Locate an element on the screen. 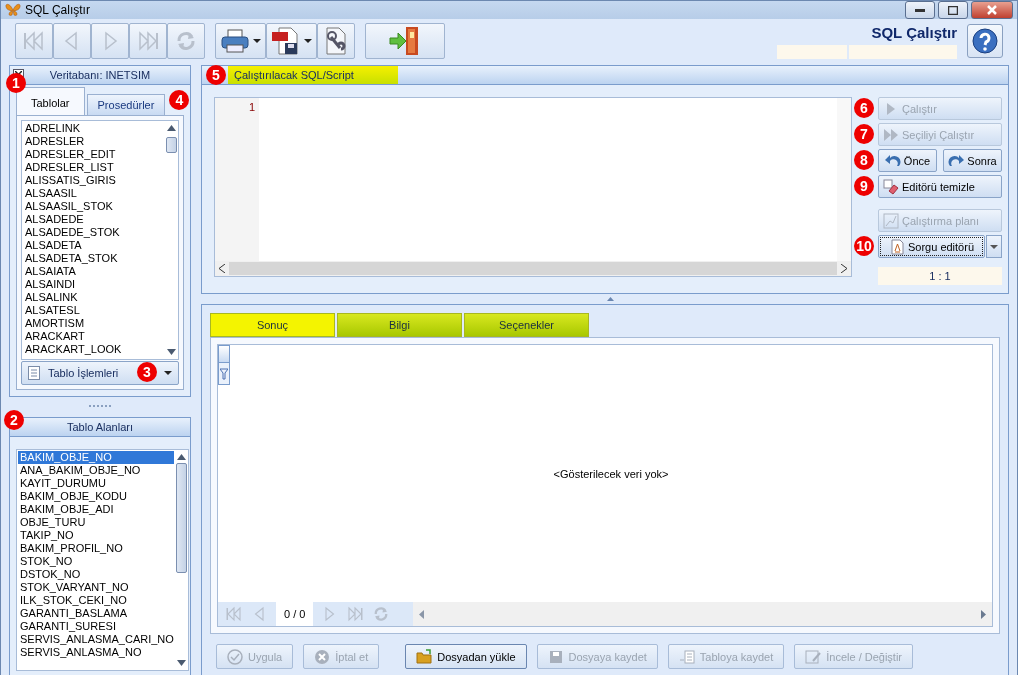 Image resolution: width=1018 pixels, height=675 pixels. list-item: ILK_STOK_CEKI_NO is located at coordinates (96, 600).